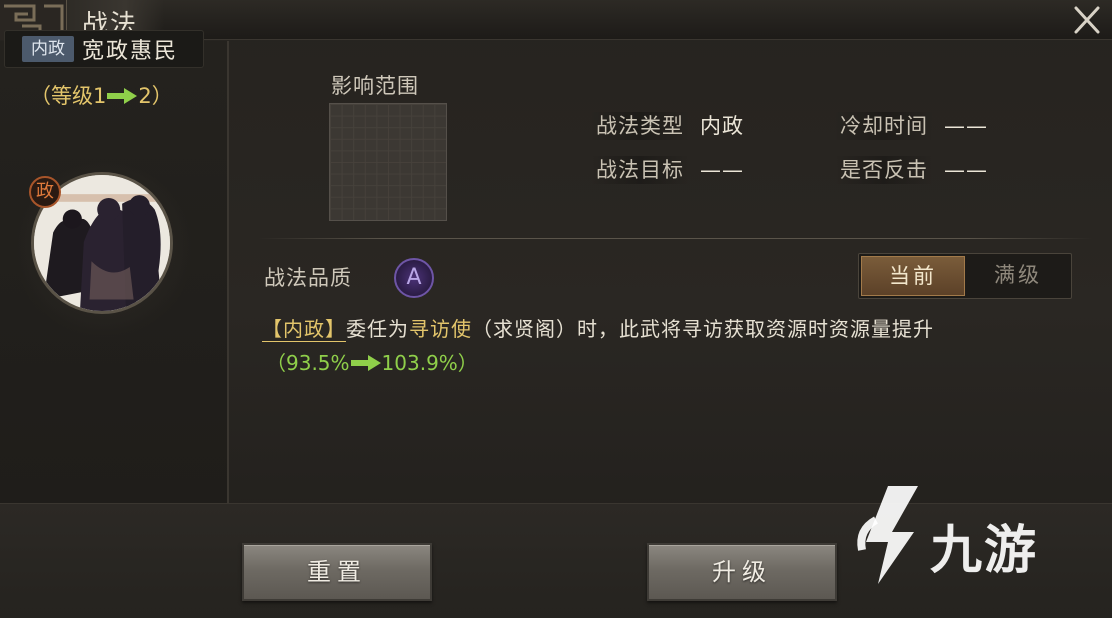 The width and height of the screenshot is (1112, 618). Describe the element at coordinates (414, 278) in the screenshot. I see `quality-grade-badge: A` at that location.